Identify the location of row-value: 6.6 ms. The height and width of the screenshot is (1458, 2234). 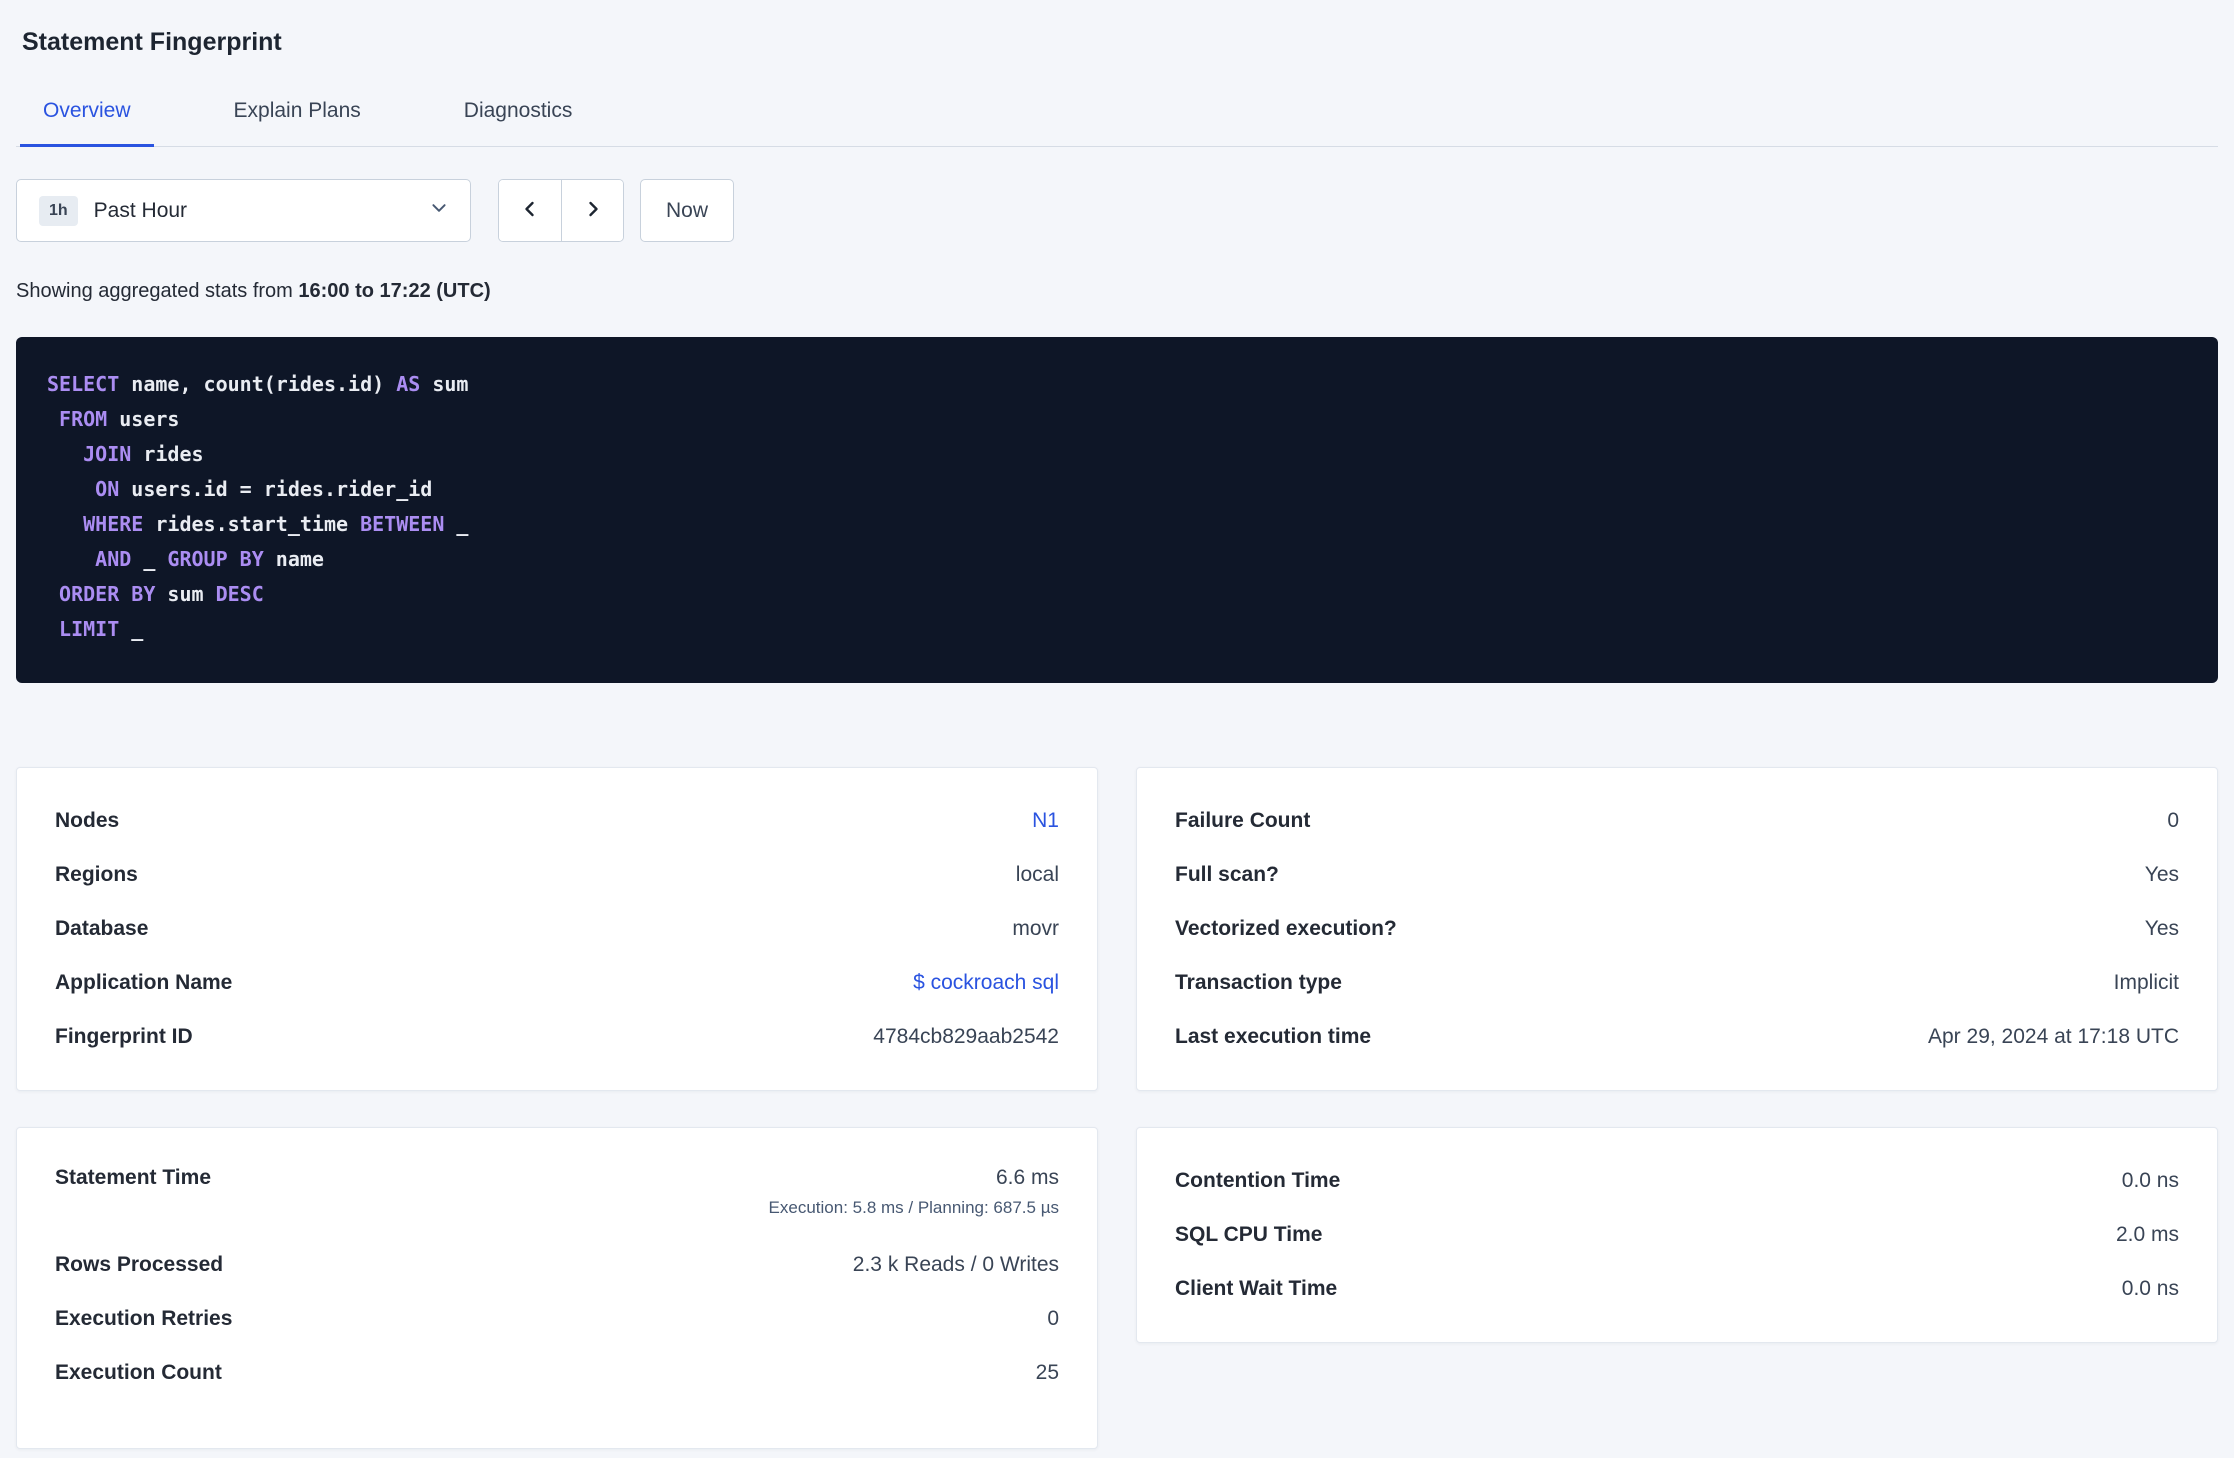
(1027, 1177).